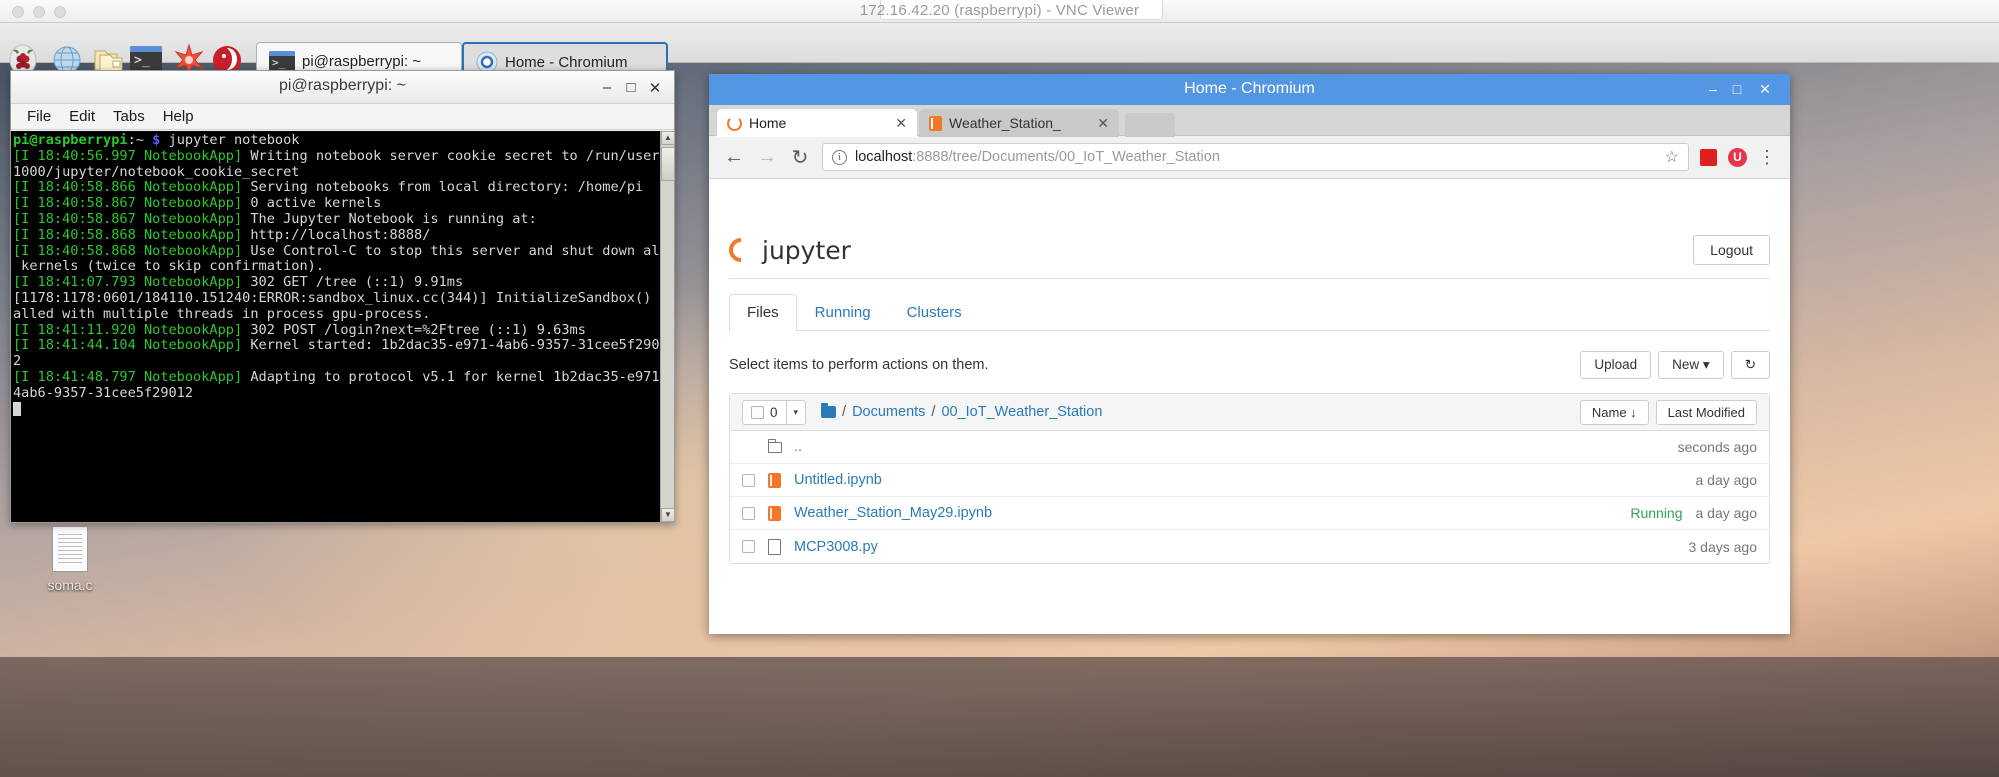 Image resolution: width=1999 pixels, height=777 pixels. What do you see at coordinates (1249, 447) in the screenshot?
I see `table-row: .. seconds ago` at bounding box center [1249, 447].